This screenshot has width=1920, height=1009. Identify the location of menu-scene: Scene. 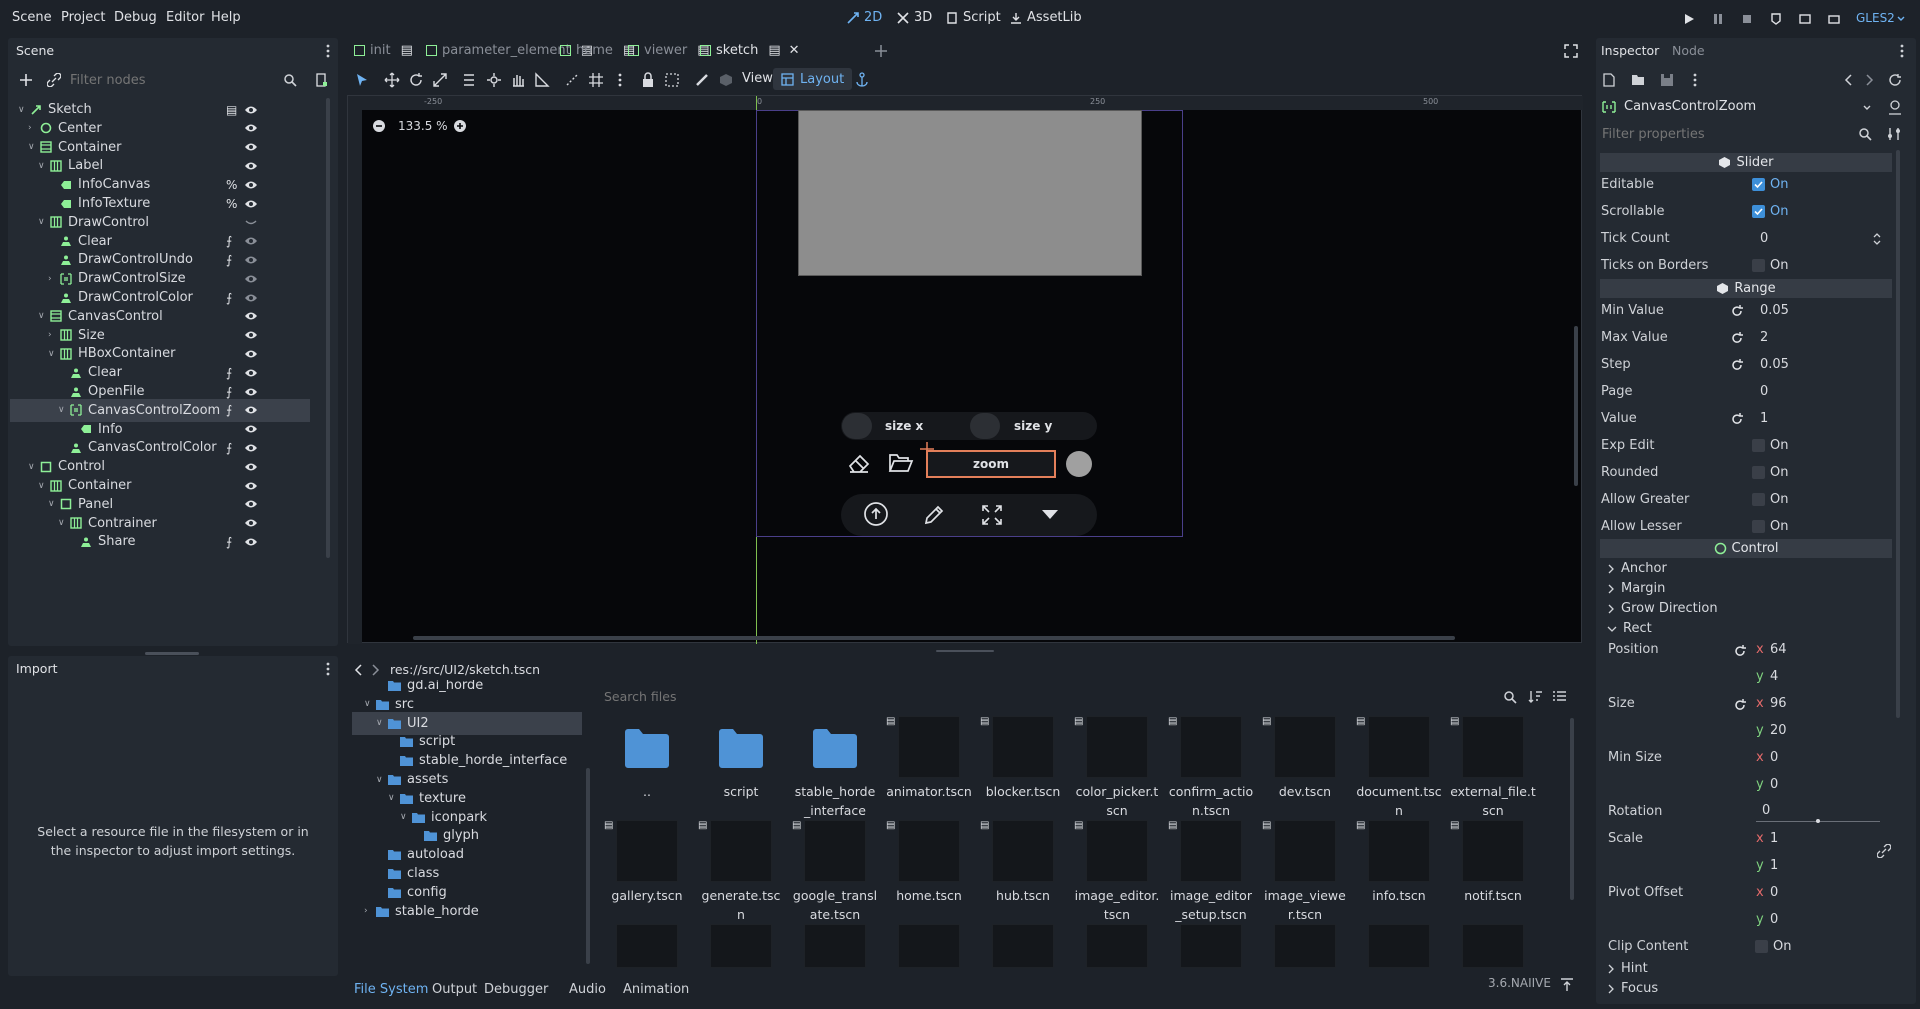
(32, 17).